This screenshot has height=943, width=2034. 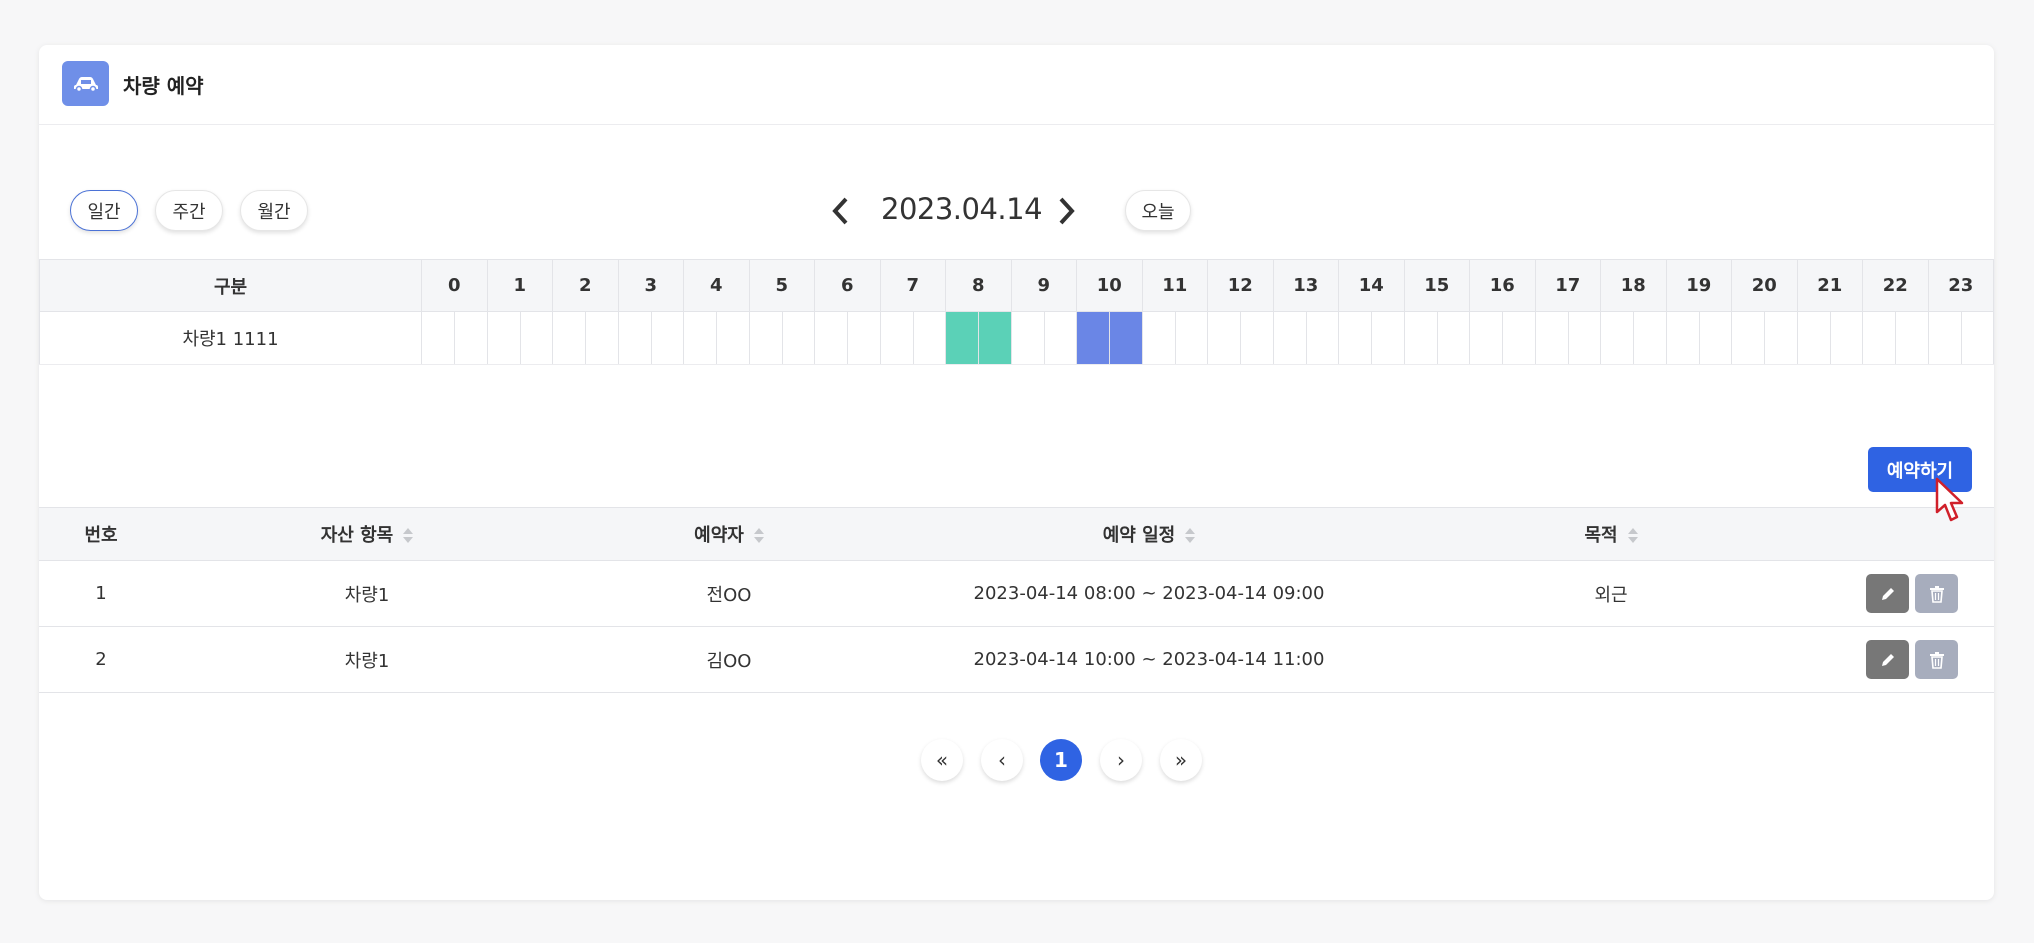 What do you see at coordinates (367, 534) in the screenshot?
I see `col-asset: 자산 항목` at bounding box center [367, 534].